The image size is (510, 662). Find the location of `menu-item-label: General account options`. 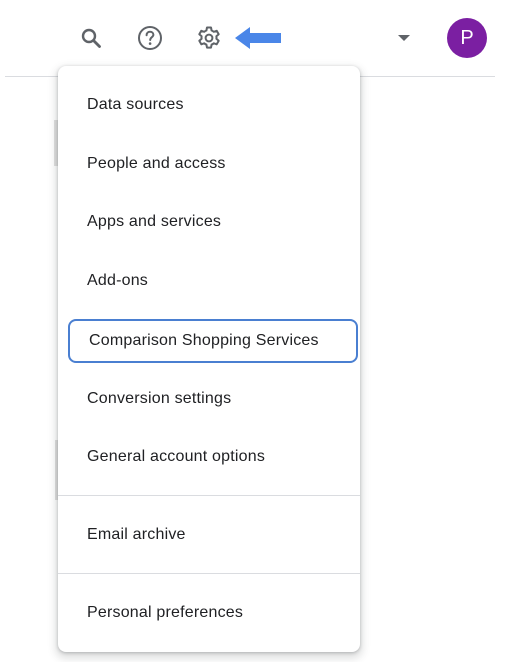

menu-item-label: General account options is located at coordinates (176, 456).